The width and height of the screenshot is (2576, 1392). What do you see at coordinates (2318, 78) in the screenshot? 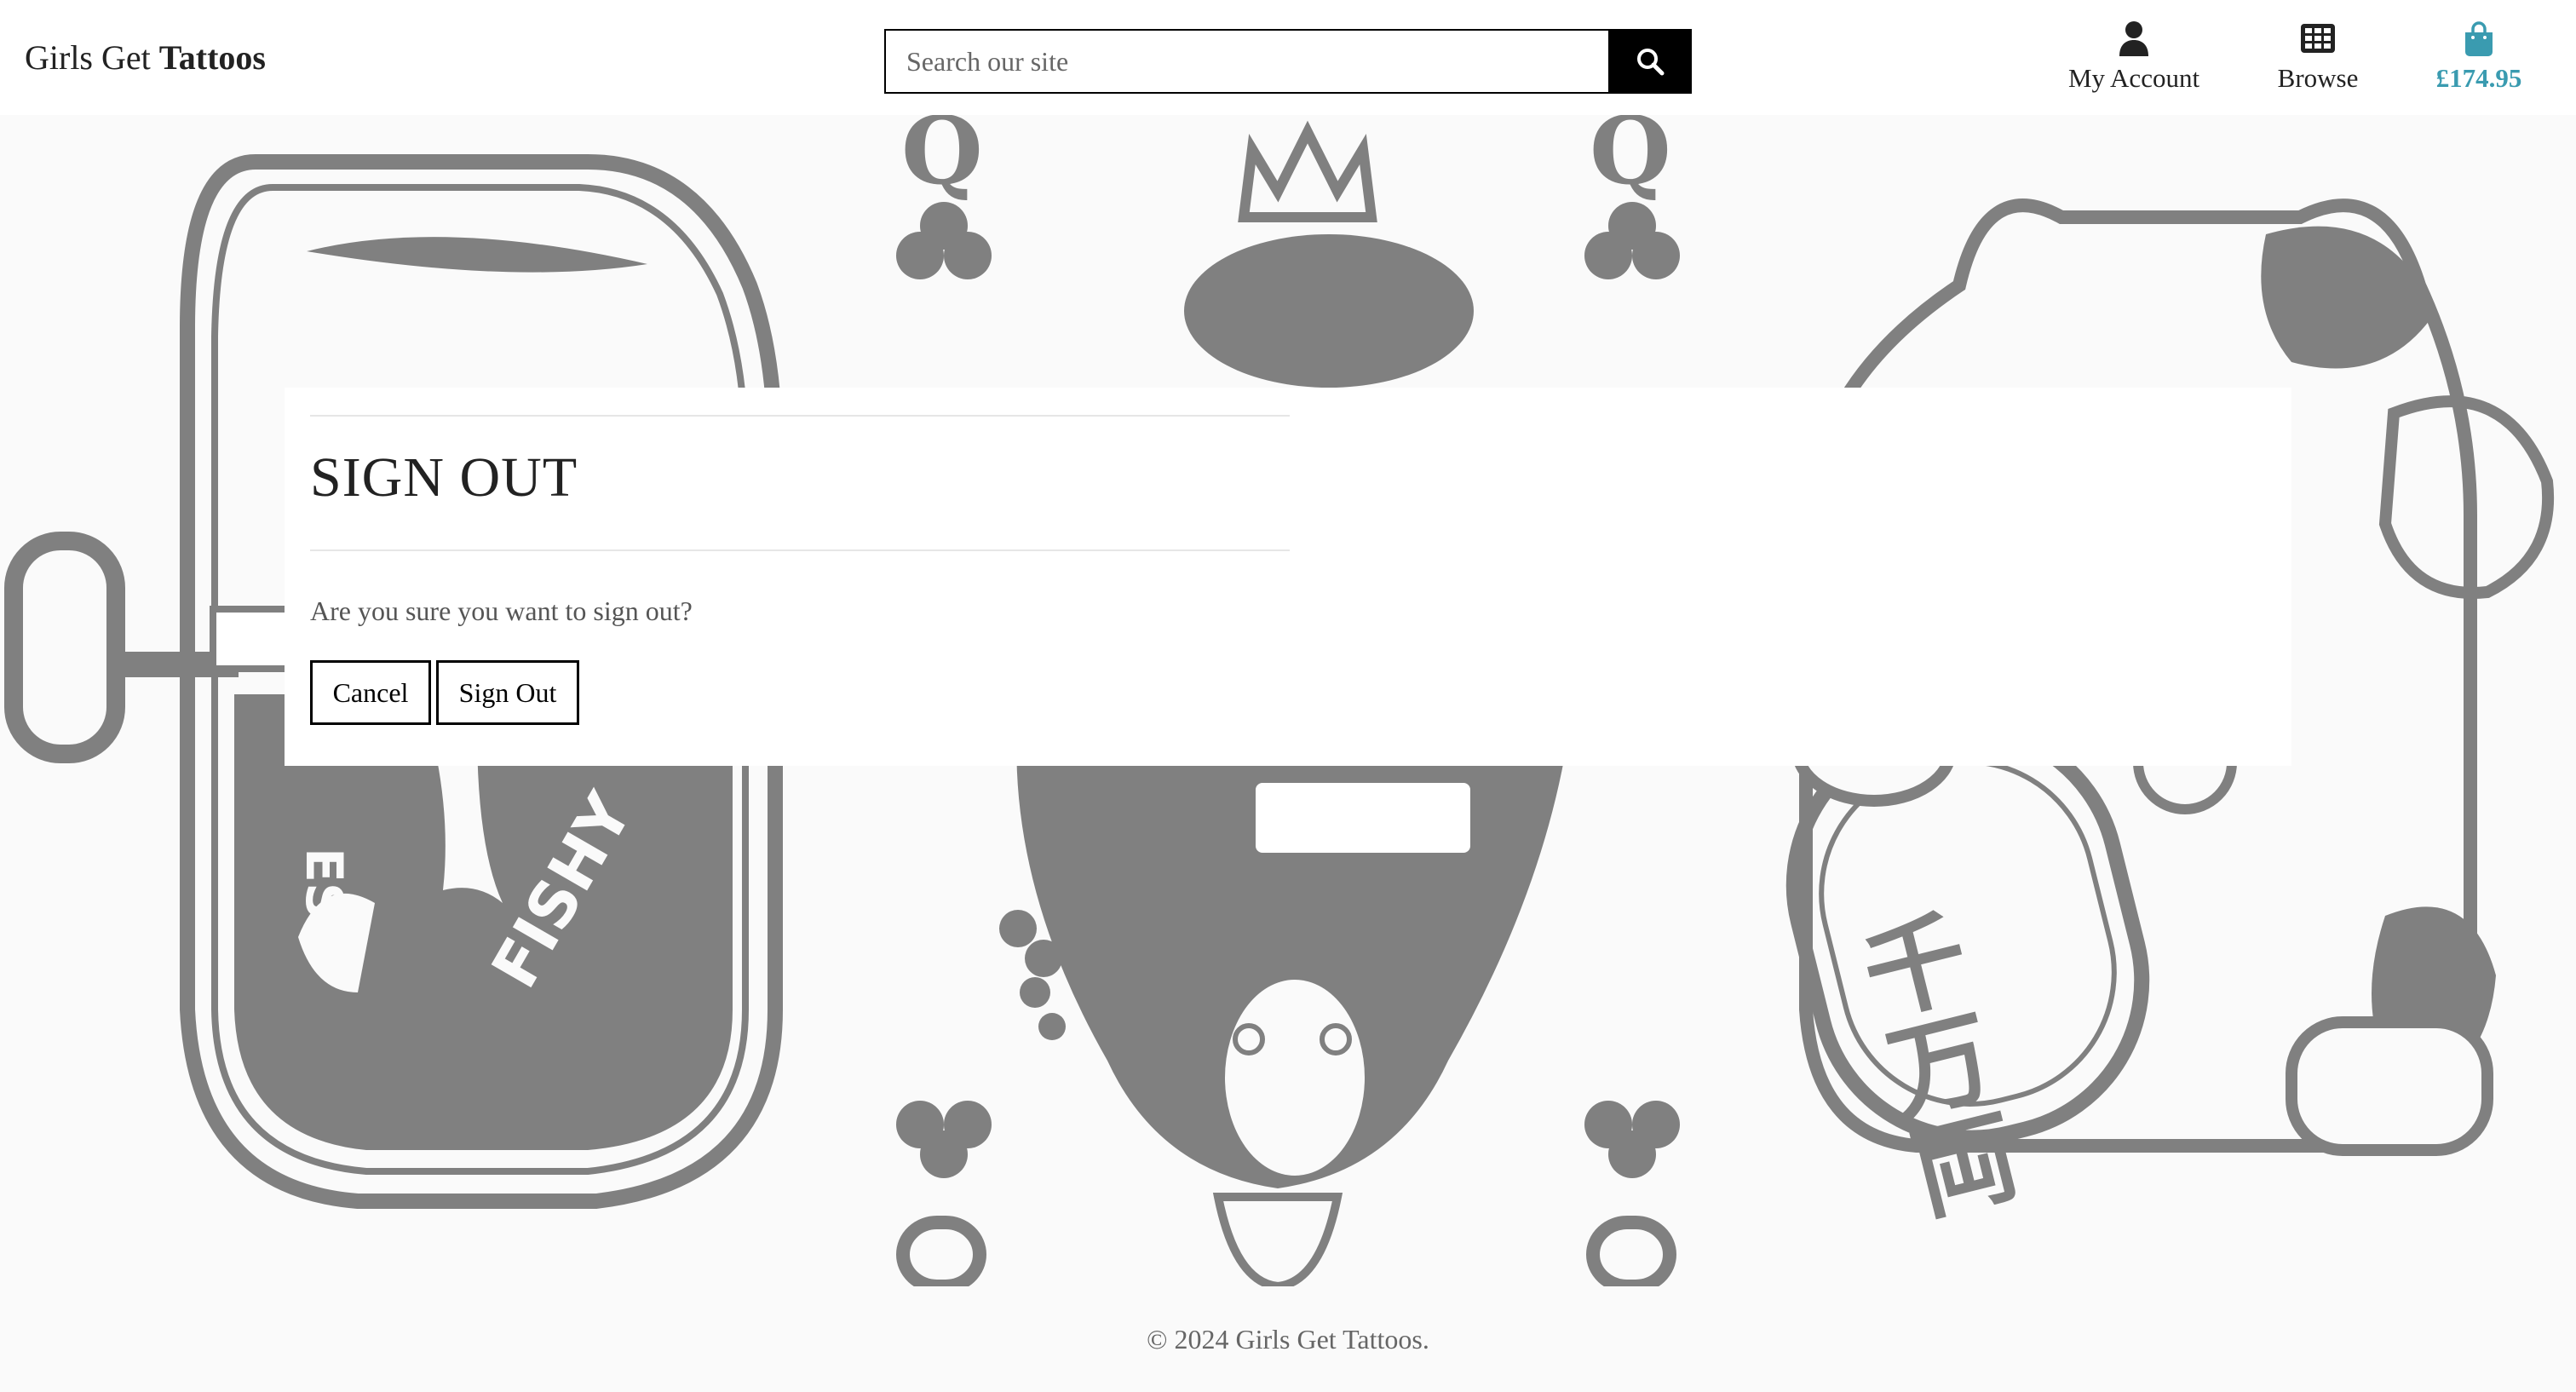
I see `browse-label: Browse` at bounding box center [2318, 78].